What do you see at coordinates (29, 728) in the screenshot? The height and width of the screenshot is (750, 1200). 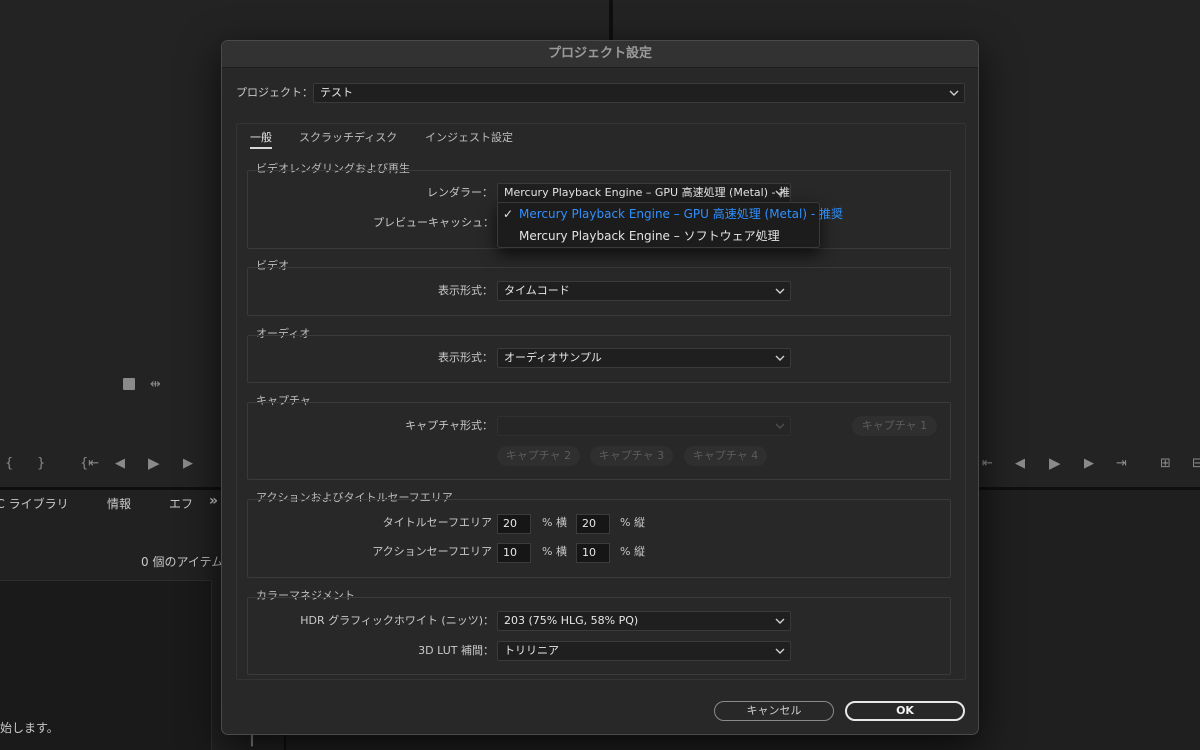 I see `hint-text: 始します。` at bounding box center [29, 728].